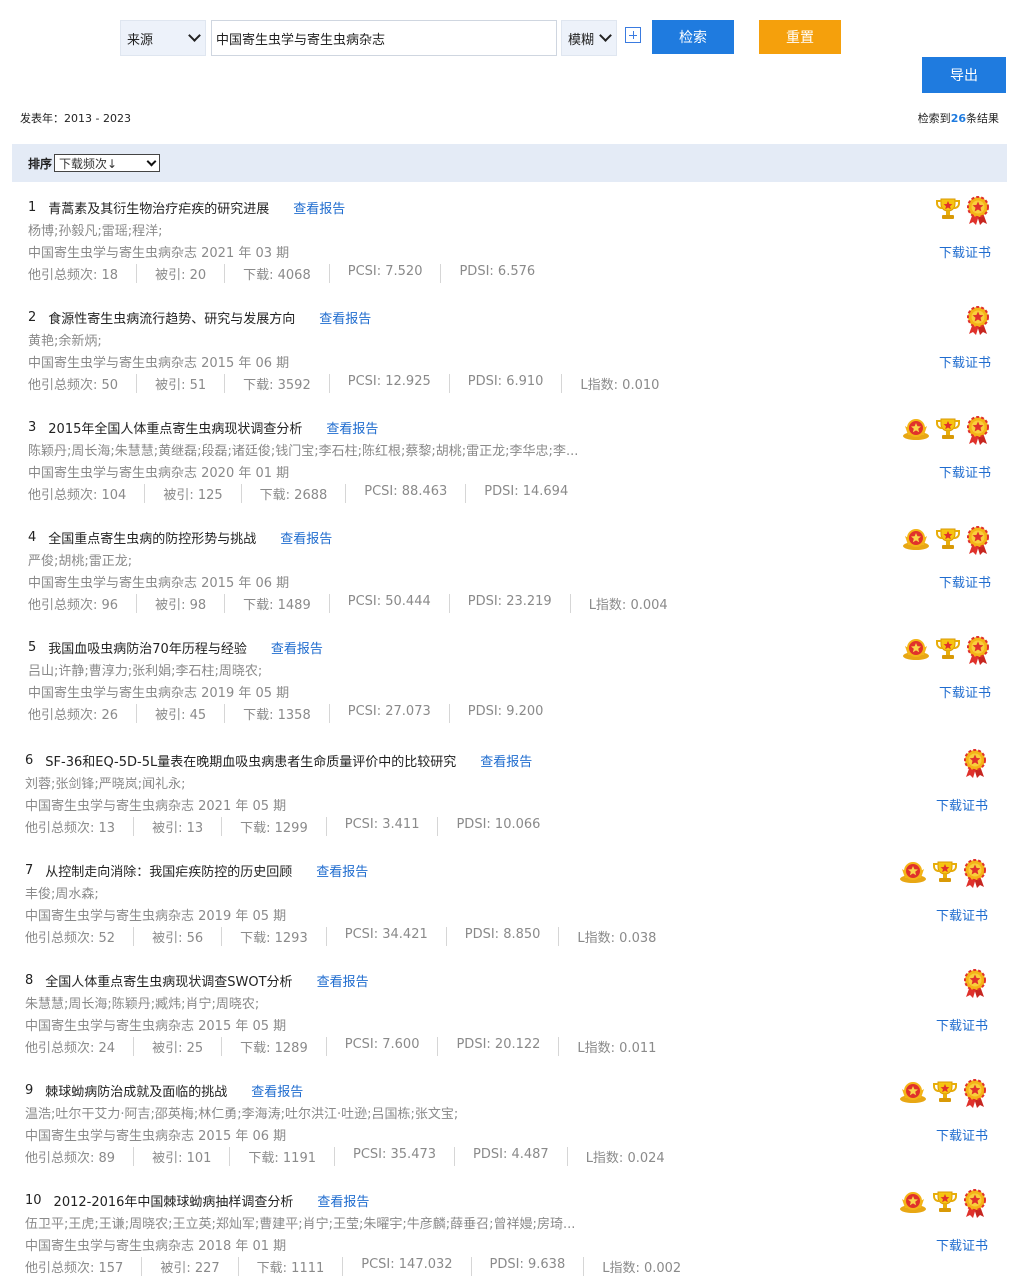 The image size is (1023, 1285). Describe the element at coordinates (152, 537) in the screenshot. I see `result-title-link: 全国重点寄生虫病的防控形势与挑战` at that location.